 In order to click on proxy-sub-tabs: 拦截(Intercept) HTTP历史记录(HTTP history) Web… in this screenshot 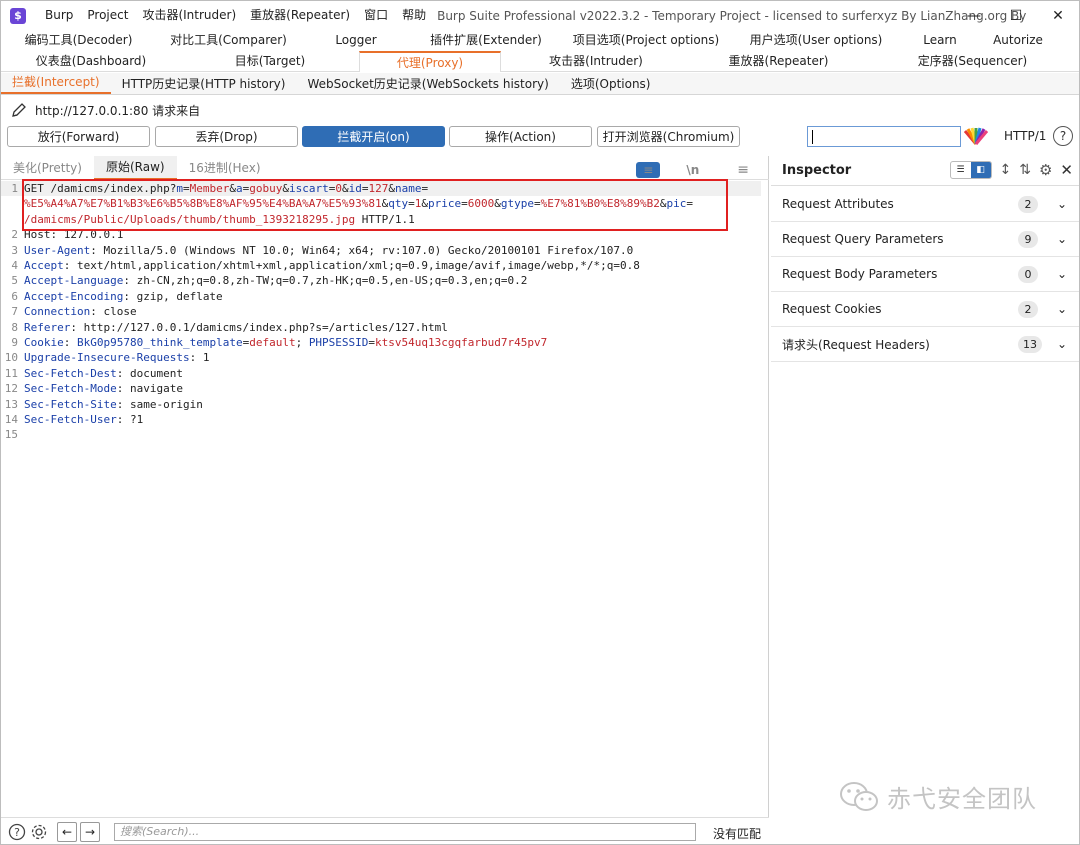, I will do `click(540, 84)`.